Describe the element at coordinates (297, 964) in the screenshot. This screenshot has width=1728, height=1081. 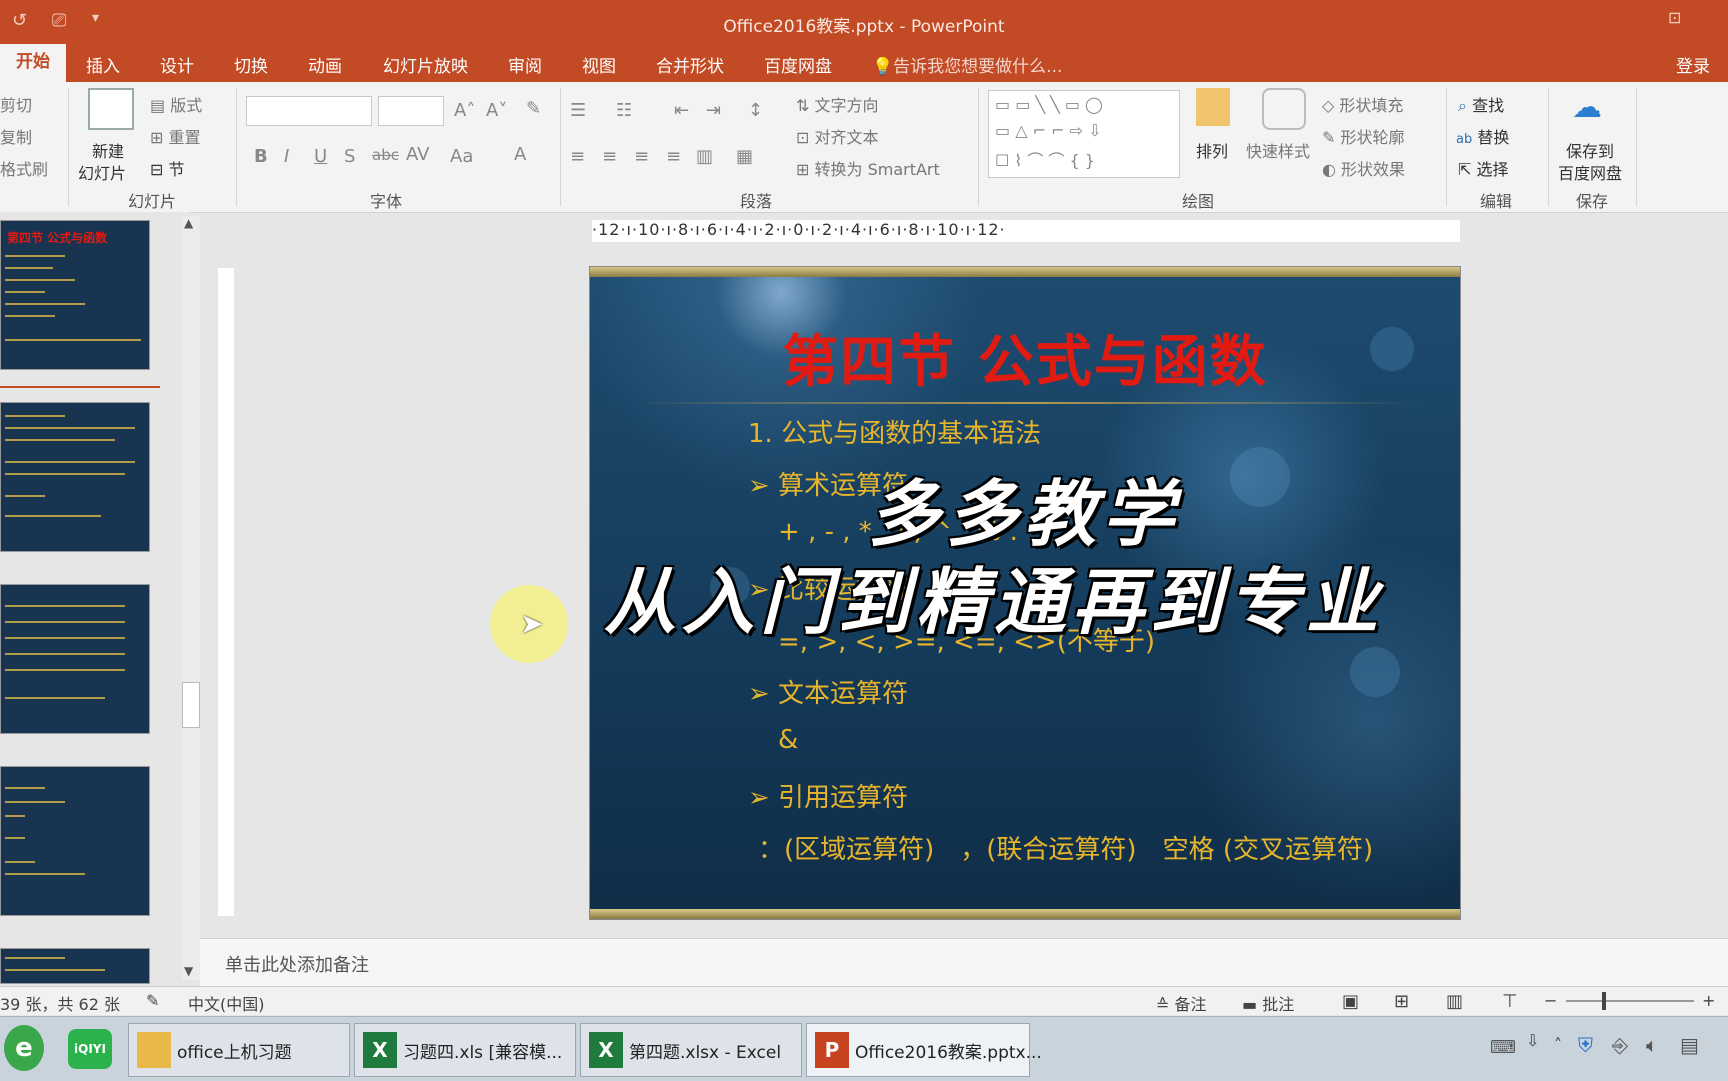
I see `notes-placeholder: 单击此处添加备注` at that location.